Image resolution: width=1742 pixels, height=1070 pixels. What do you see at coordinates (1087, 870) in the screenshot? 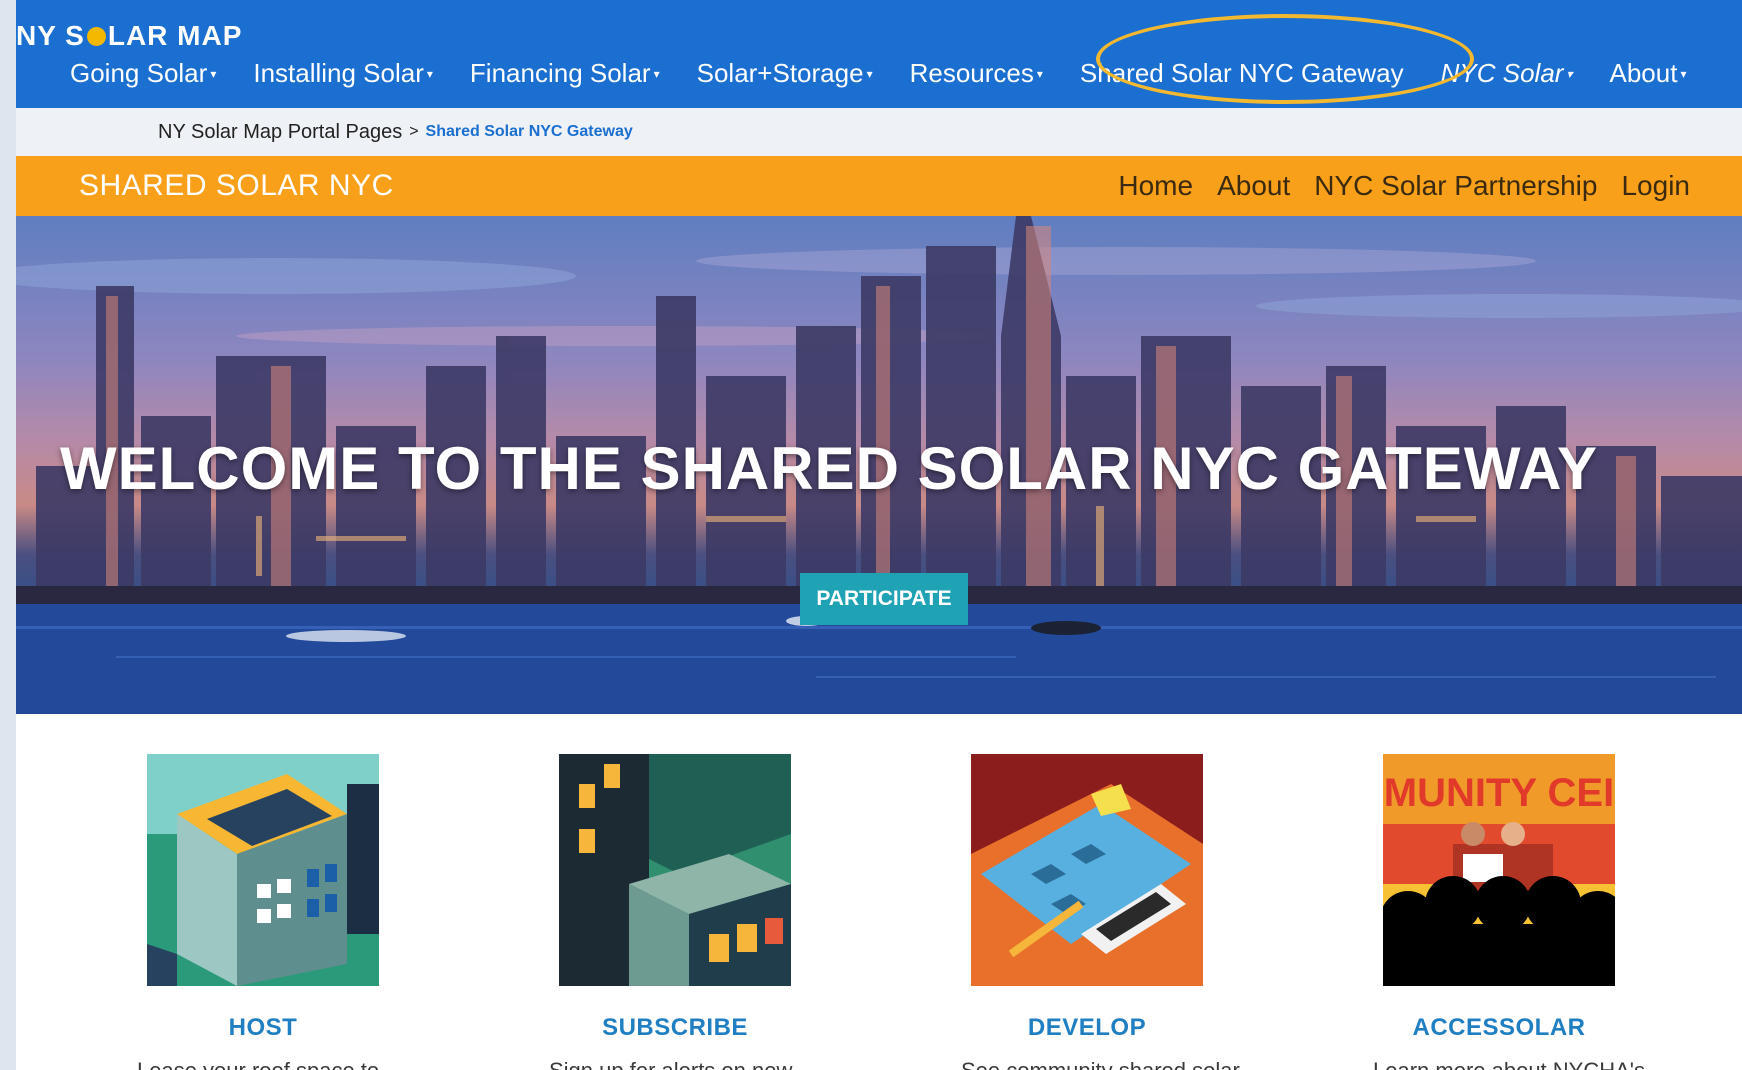
I see `blueprint-phone-icon` at bounding box center [1087, 870].